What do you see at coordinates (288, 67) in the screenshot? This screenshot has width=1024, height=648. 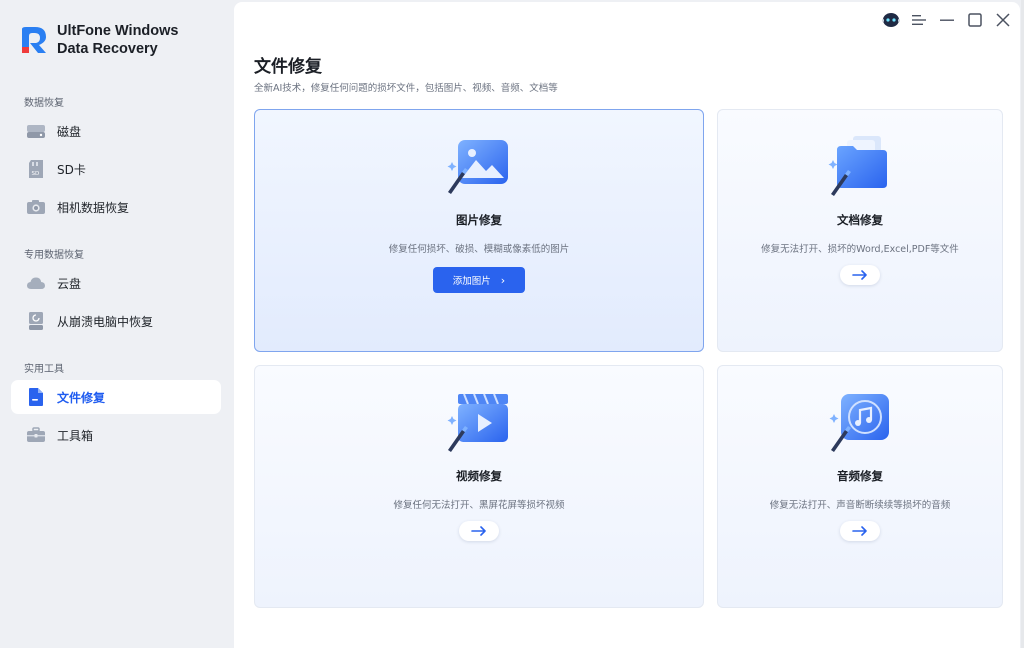 I see `page-title: 文件修复` at bounding box center [288, 67].